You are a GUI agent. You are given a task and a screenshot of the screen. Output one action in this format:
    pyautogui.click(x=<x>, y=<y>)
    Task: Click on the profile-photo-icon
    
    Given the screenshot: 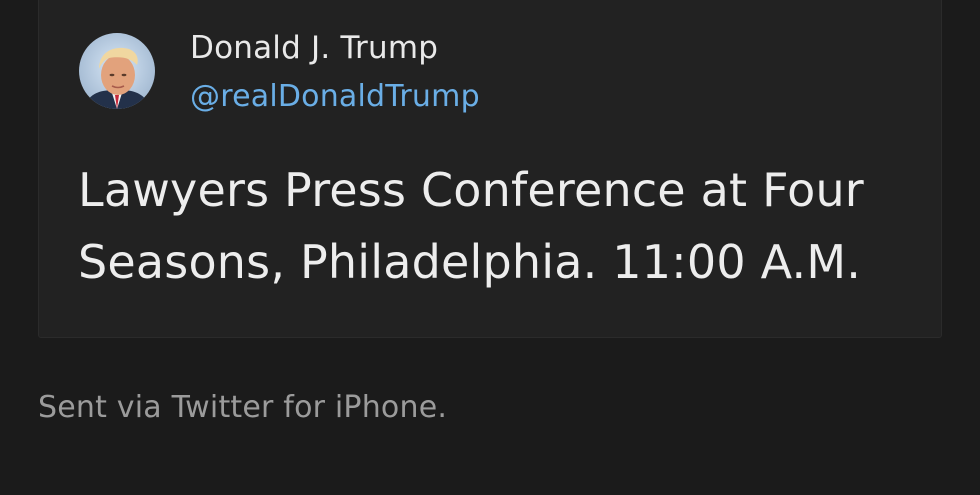 What is the action you would take?
    pyautogui.click(x=117, y=71)
    